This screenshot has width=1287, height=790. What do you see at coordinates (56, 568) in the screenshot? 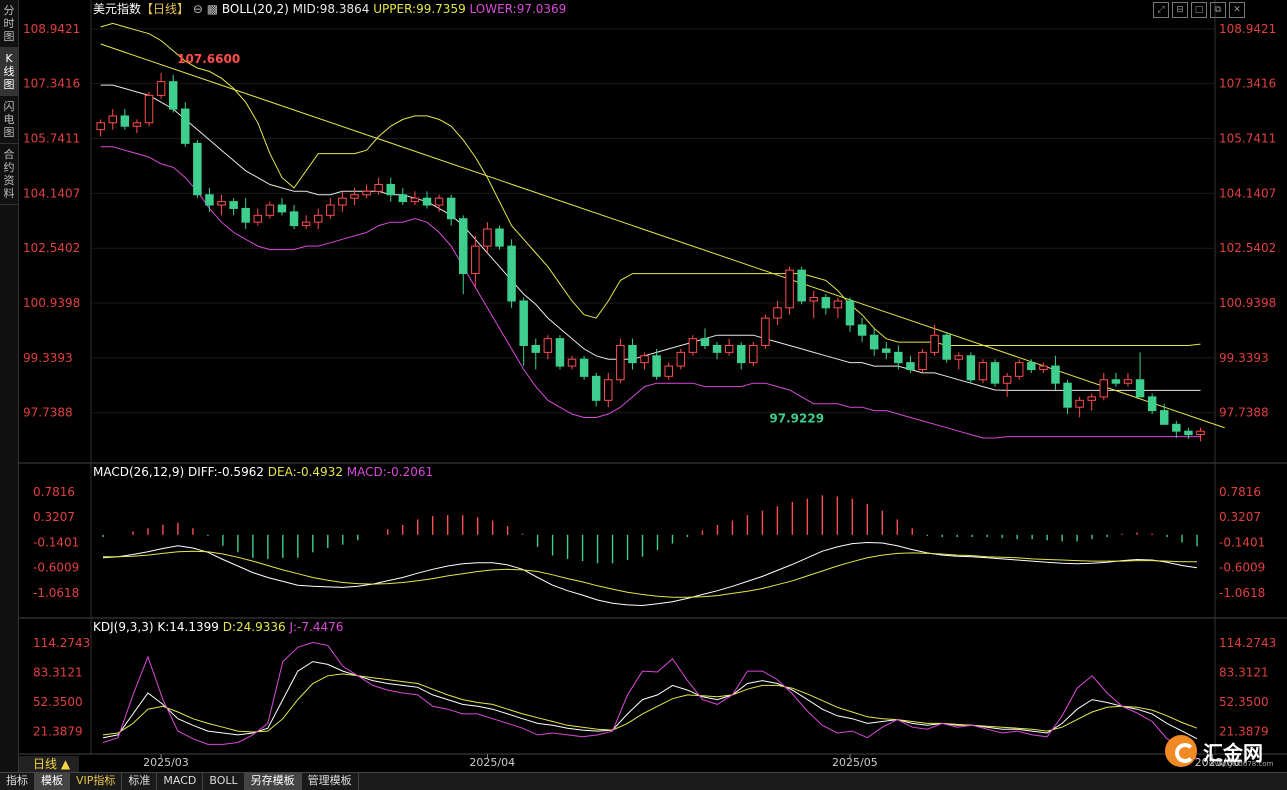
I see `macd-tick-left: -0.6009` at bounding box center [56, 568].